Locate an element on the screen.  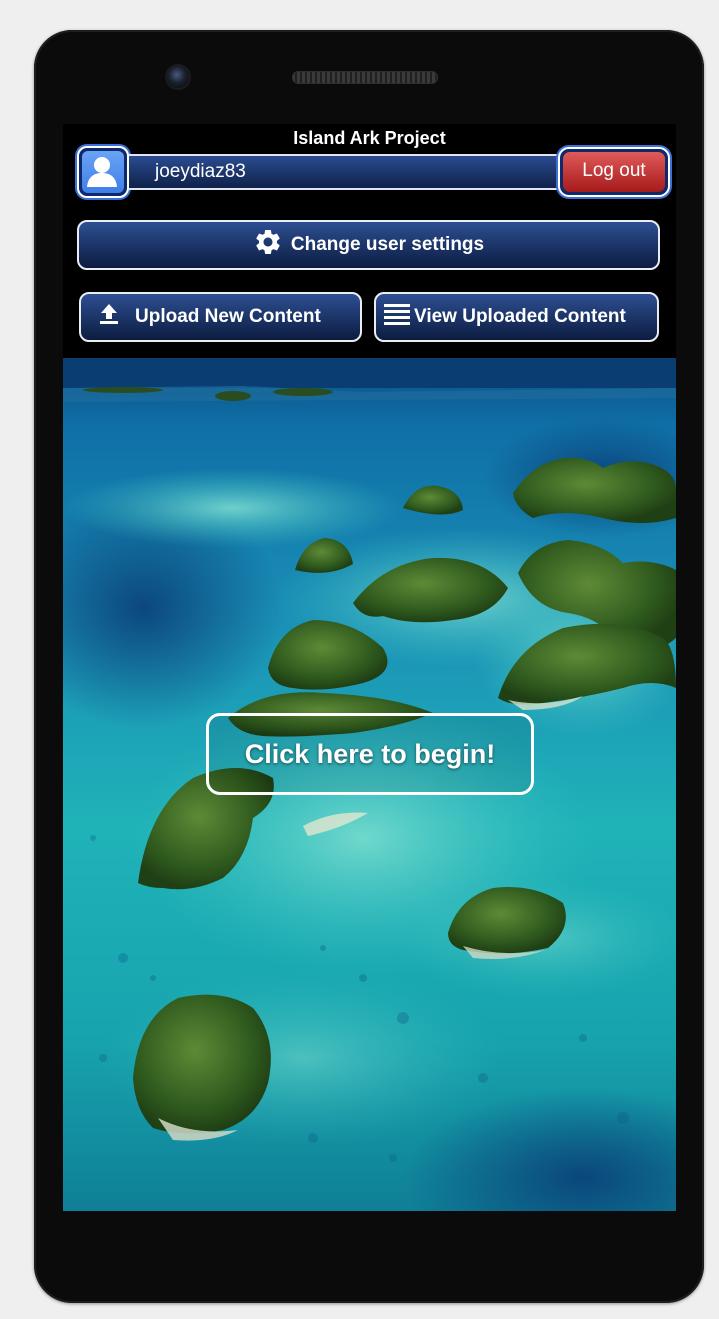
user-icon is located at coordinates (103, 172).